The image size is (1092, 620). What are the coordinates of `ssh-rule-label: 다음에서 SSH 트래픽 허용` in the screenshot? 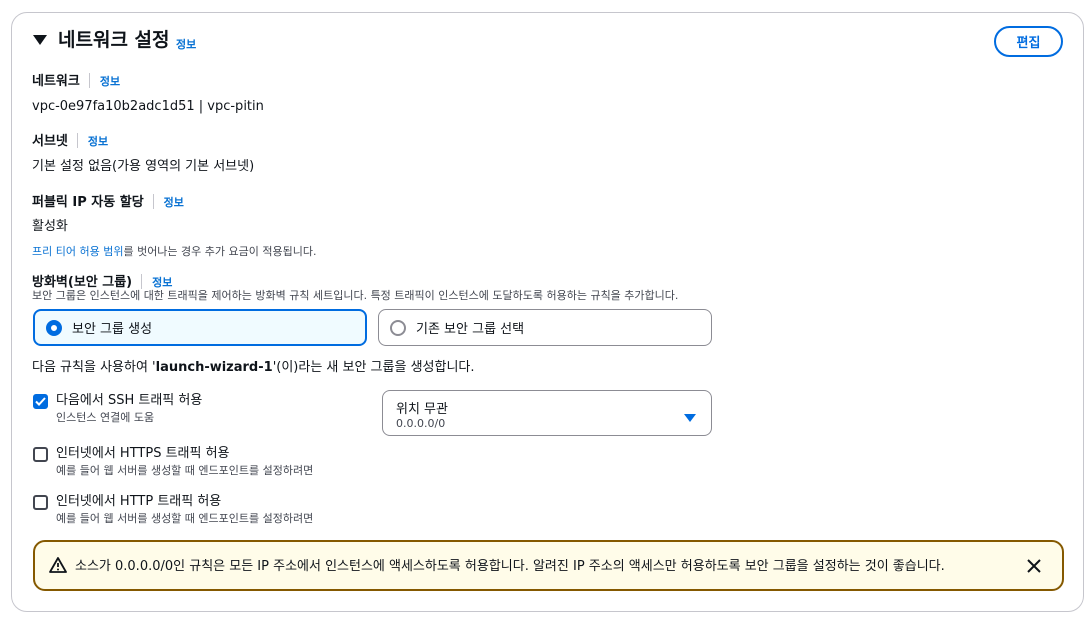 It's located at (129, 400).